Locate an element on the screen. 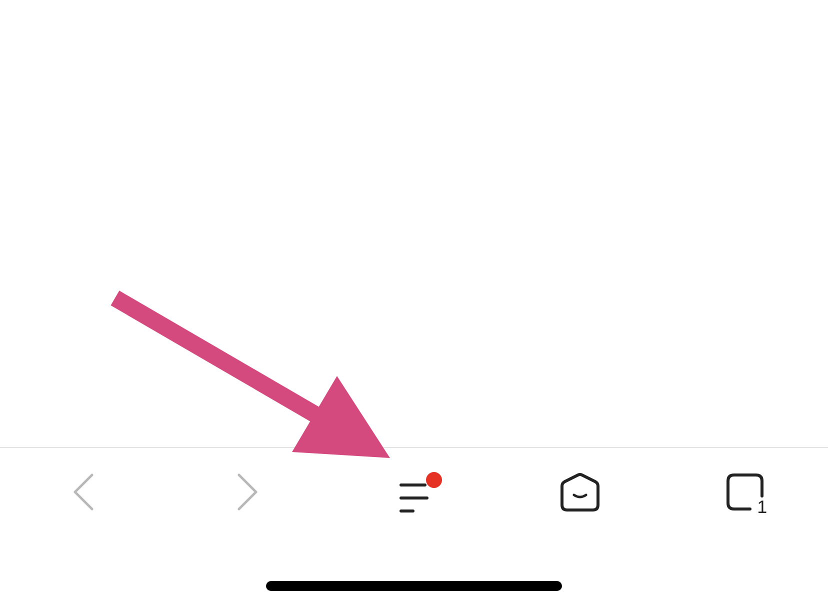  back-chevron-icon is located at coordinates (83, 492).